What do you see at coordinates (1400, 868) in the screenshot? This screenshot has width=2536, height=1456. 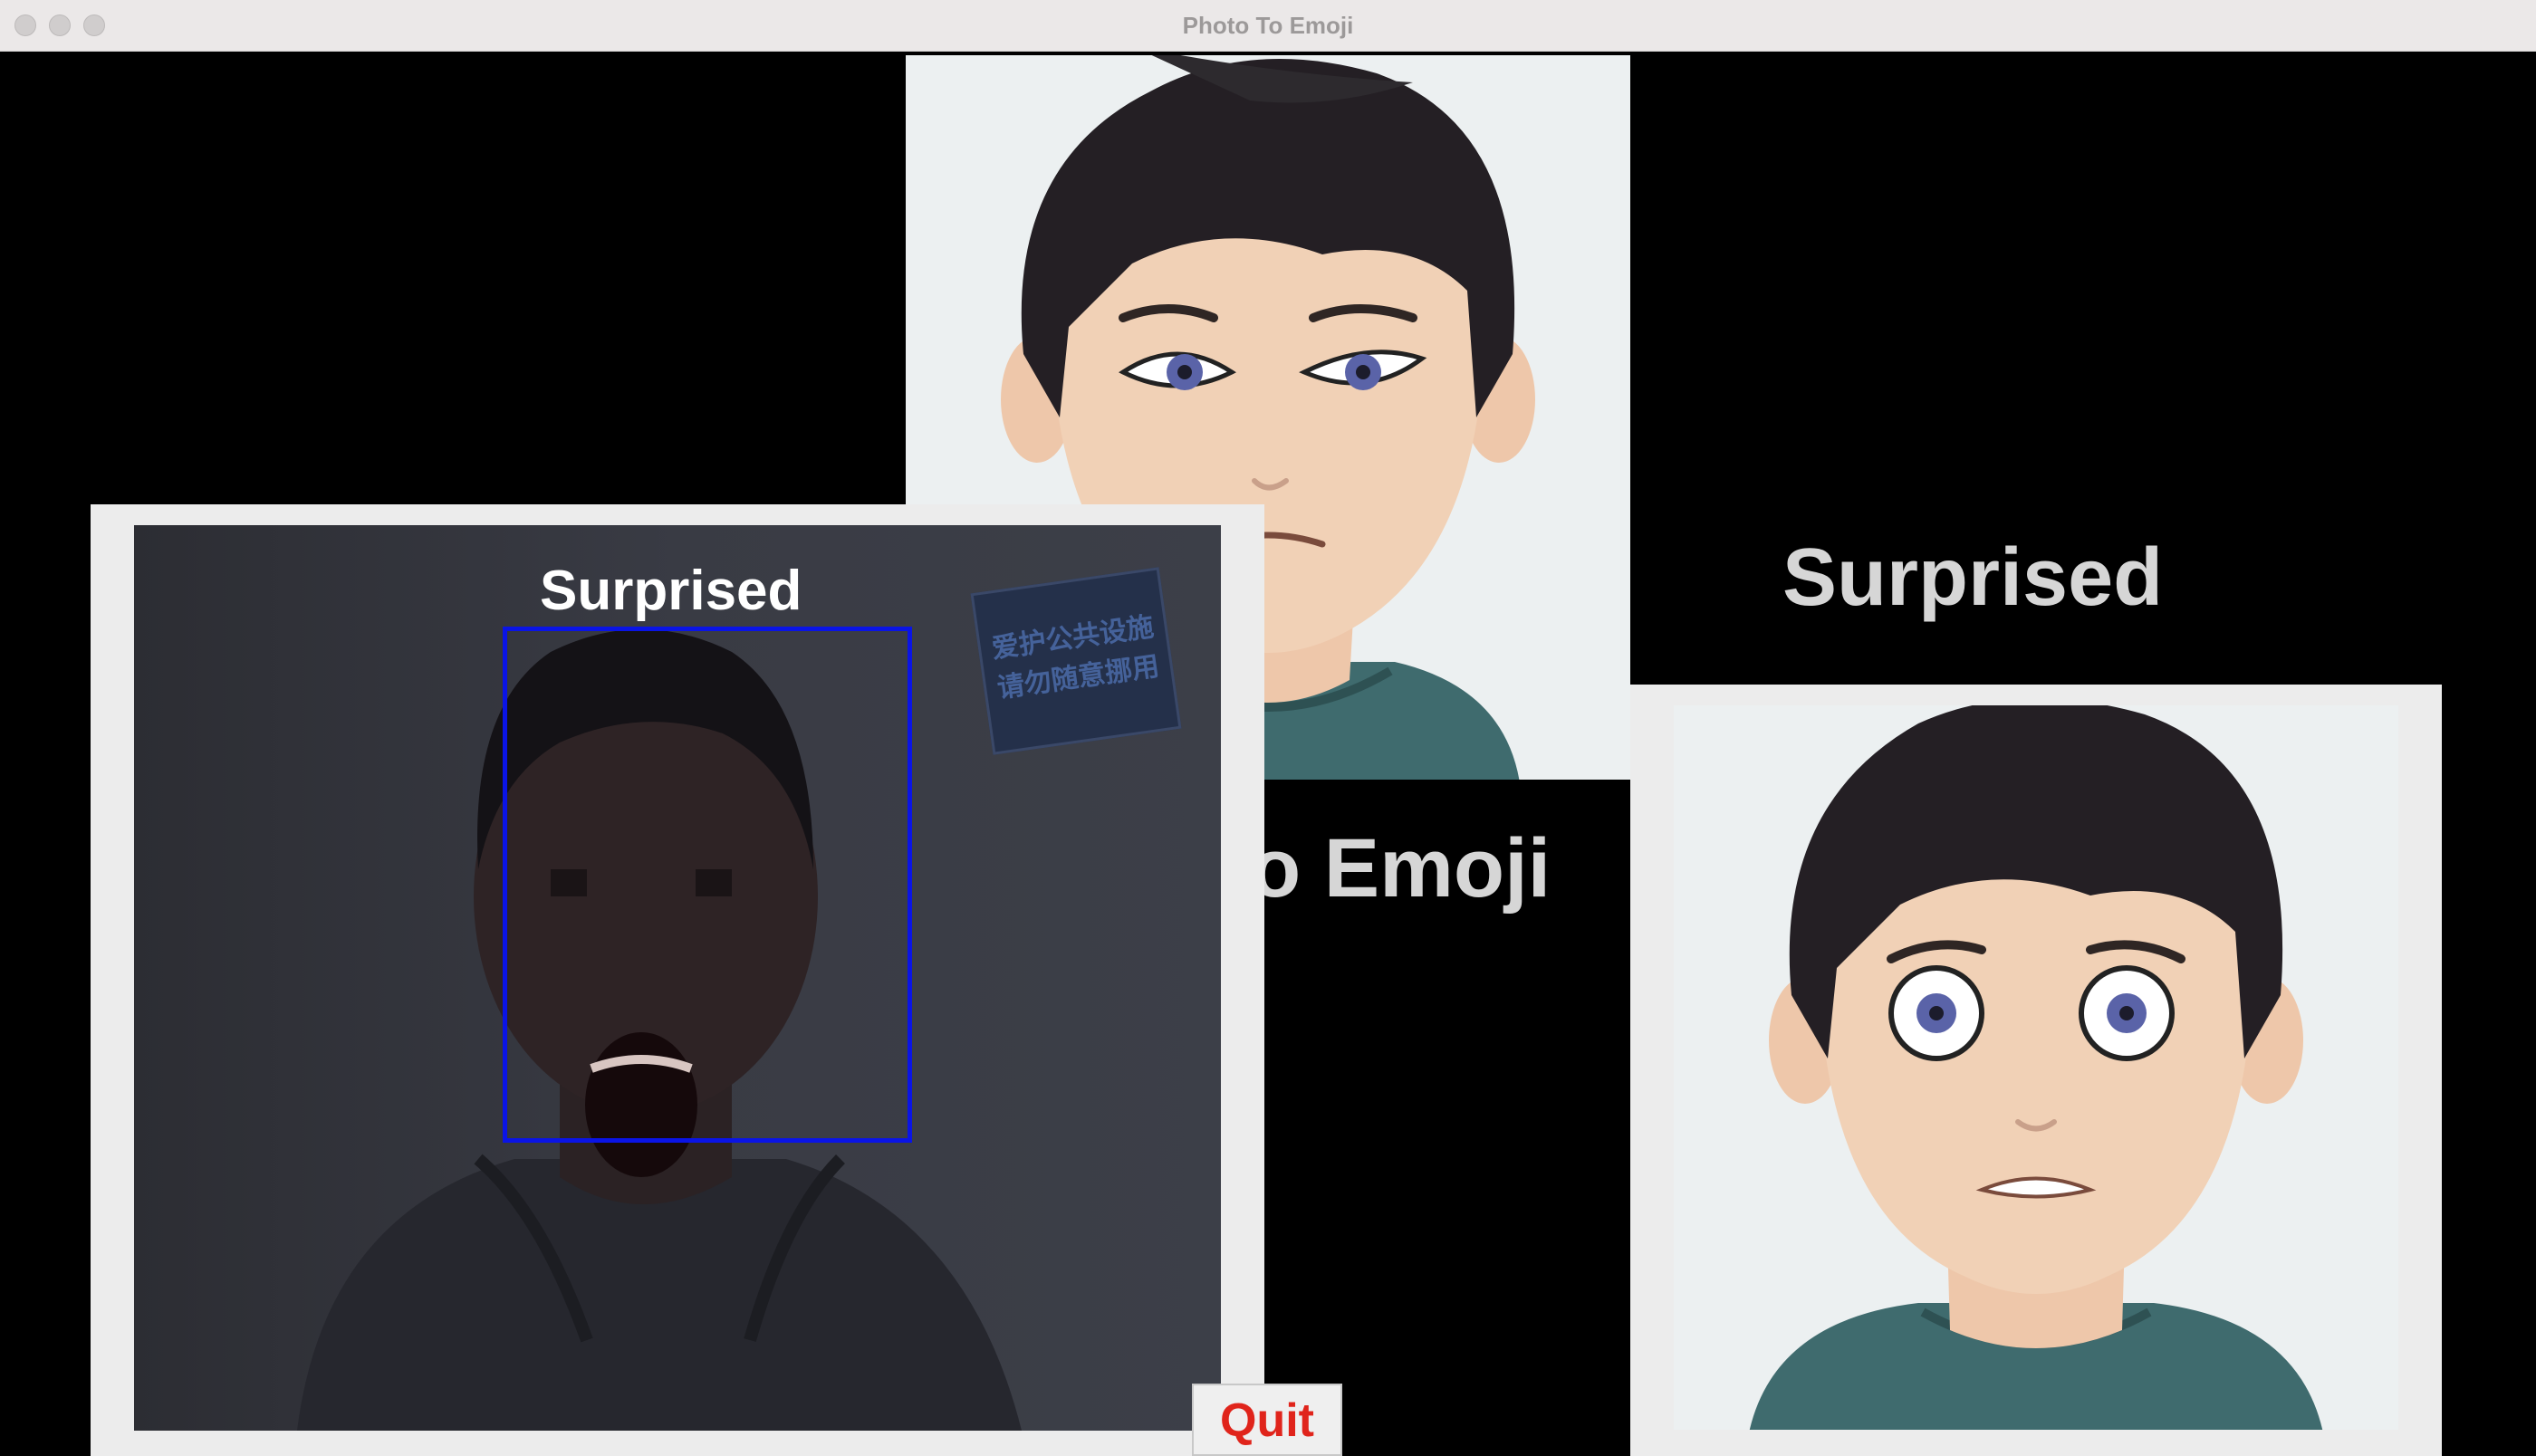 I see `app-title-text: o Emoji` at bounding box center [1400, 868].